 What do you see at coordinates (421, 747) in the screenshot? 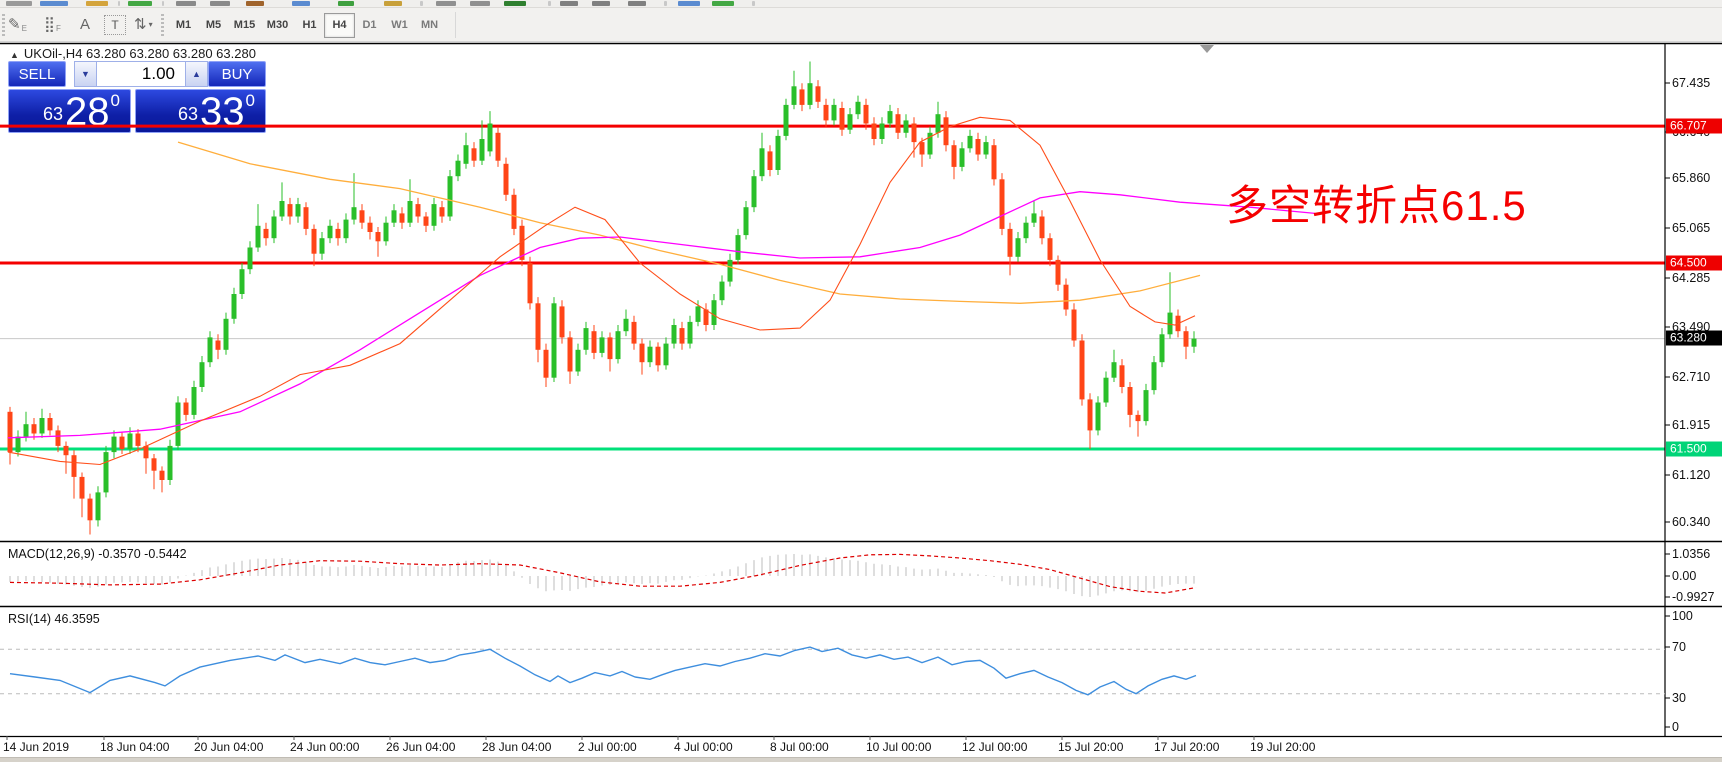
I see `date-label: 26 Jun 04:00` at bounding box center [421, 747].